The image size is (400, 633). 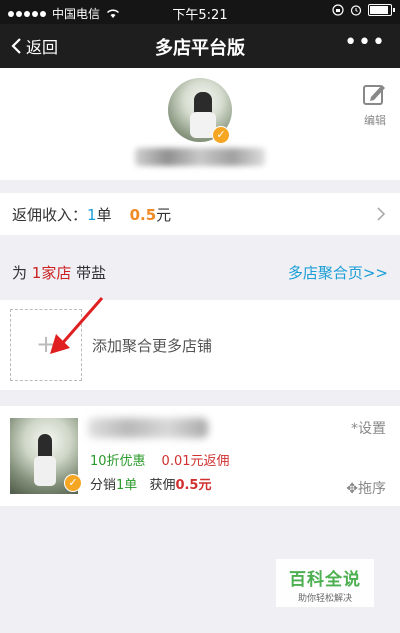 I want to click on store-rebate-suffix: 返佣, so click(x=216, y=461).